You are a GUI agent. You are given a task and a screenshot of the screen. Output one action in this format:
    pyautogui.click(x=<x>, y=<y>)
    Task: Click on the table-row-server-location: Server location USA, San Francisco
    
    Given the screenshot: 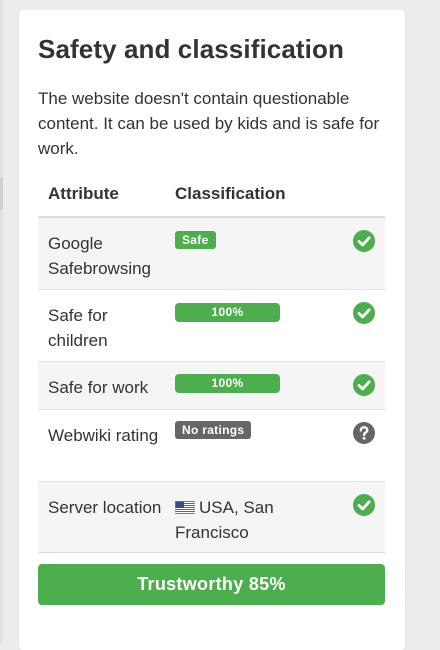 What is the action you would take?
    pyautogui.click(x=211, y=517)
    